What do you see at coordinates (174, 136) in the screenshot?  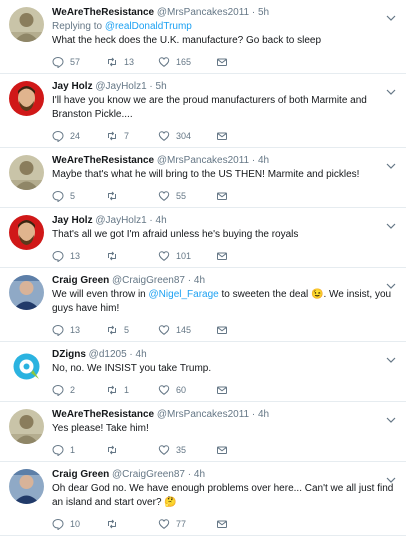 I see `like-button: 304` at bounding box center [174, 136].